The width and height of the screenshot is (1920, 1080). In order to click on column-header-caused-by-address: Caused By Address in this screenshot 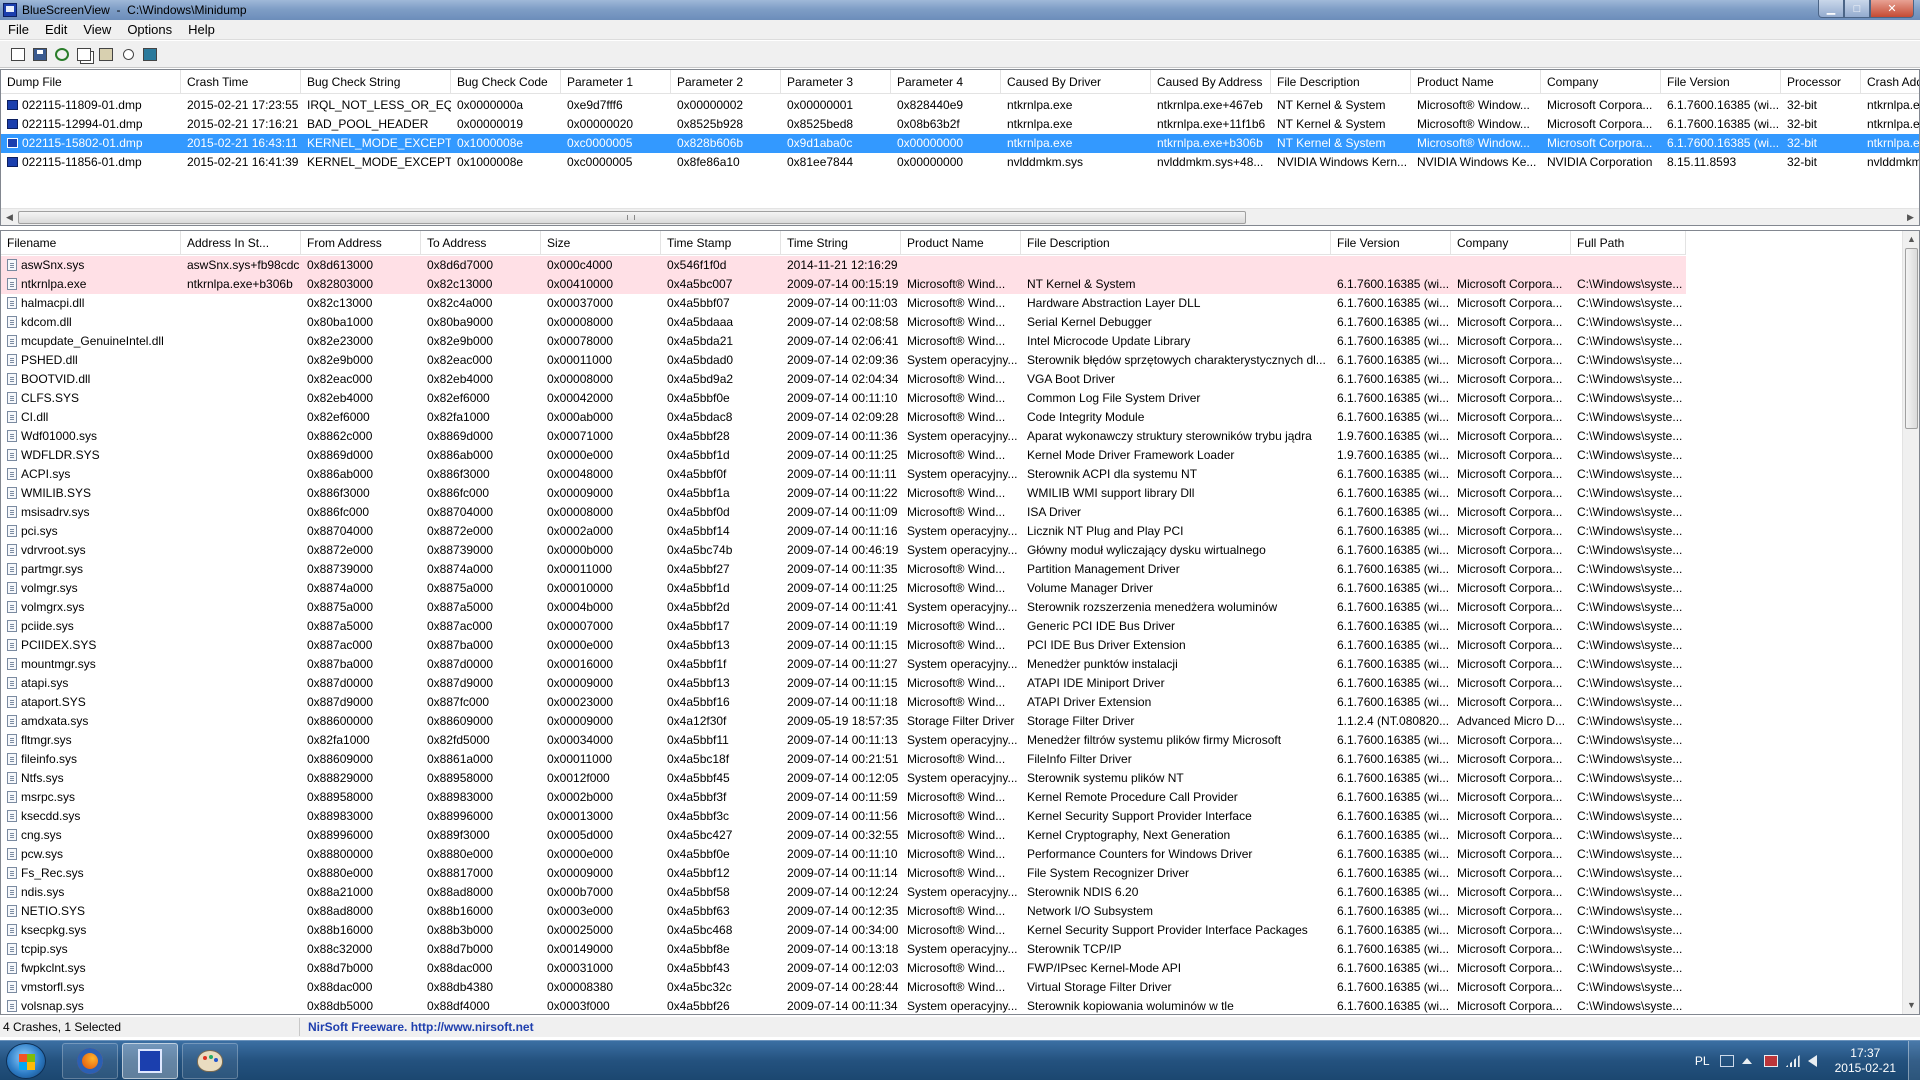, I will do `click(1211, 82)`.